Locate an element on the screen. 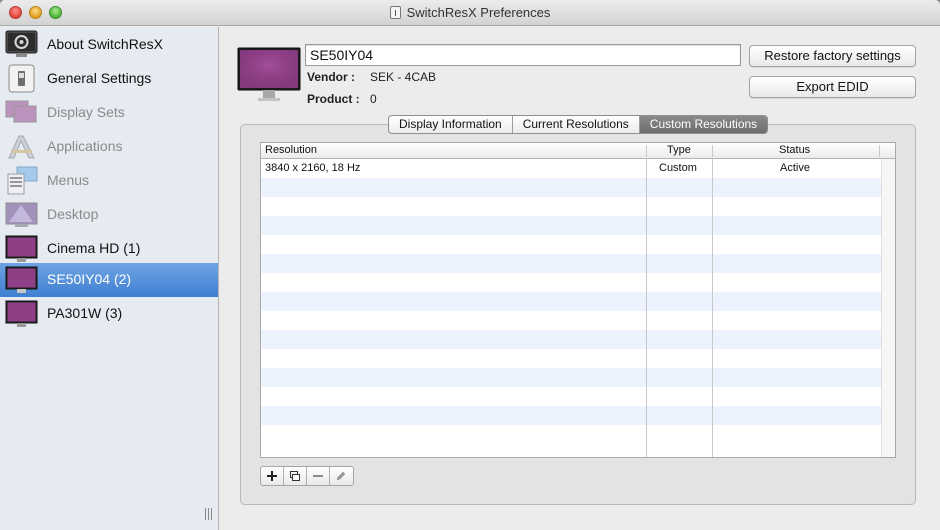 The image size is (940, 530). sidebar-item-display-sets: Display Sets is located at coordinates (109, 113).